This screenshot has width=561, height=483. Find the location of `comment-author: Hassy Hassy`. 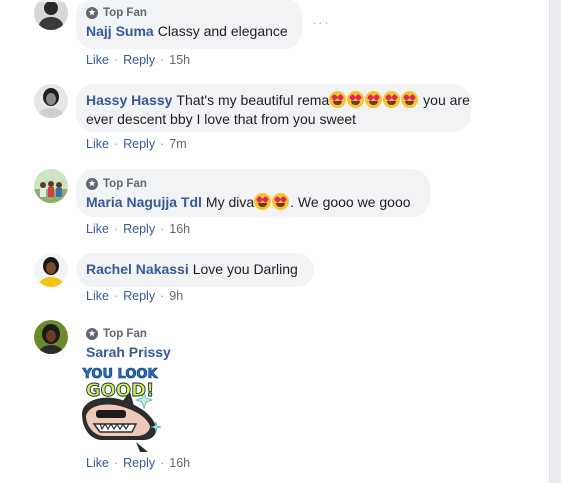

comment-author: Hassy Hassy is located at coordinates (129, 100).